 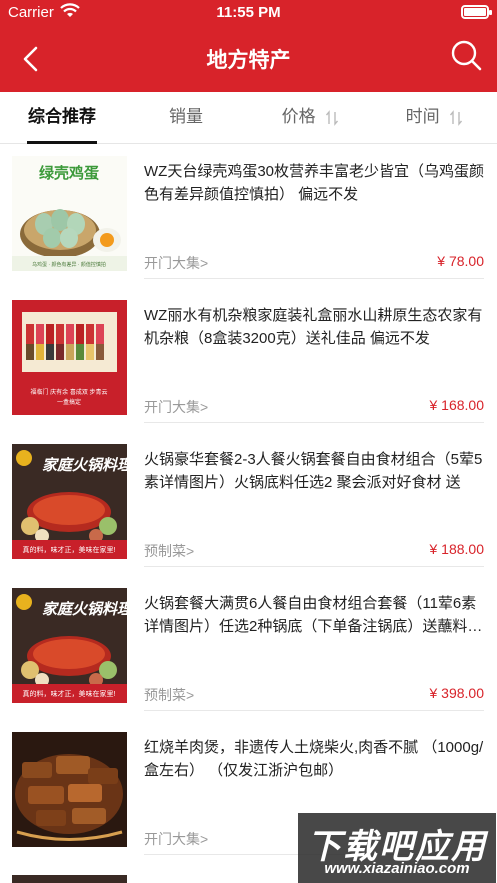 I want to click on page-title: 地方特产, so click(x=248, y=60).